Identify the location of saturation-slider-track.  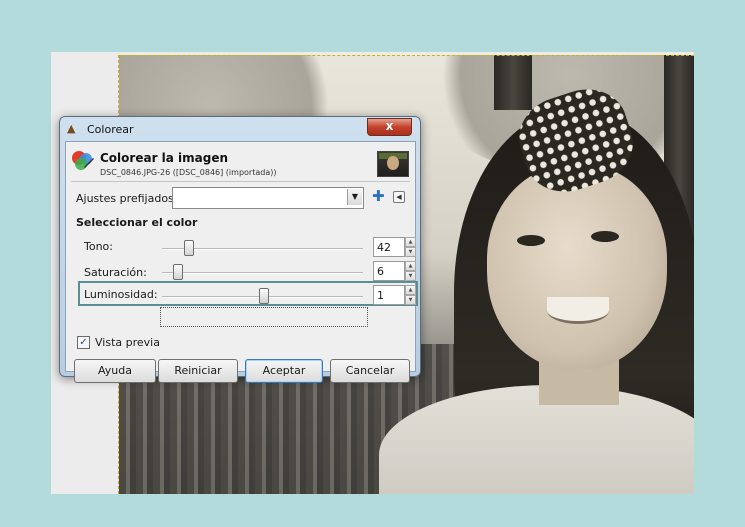
(262, 273).